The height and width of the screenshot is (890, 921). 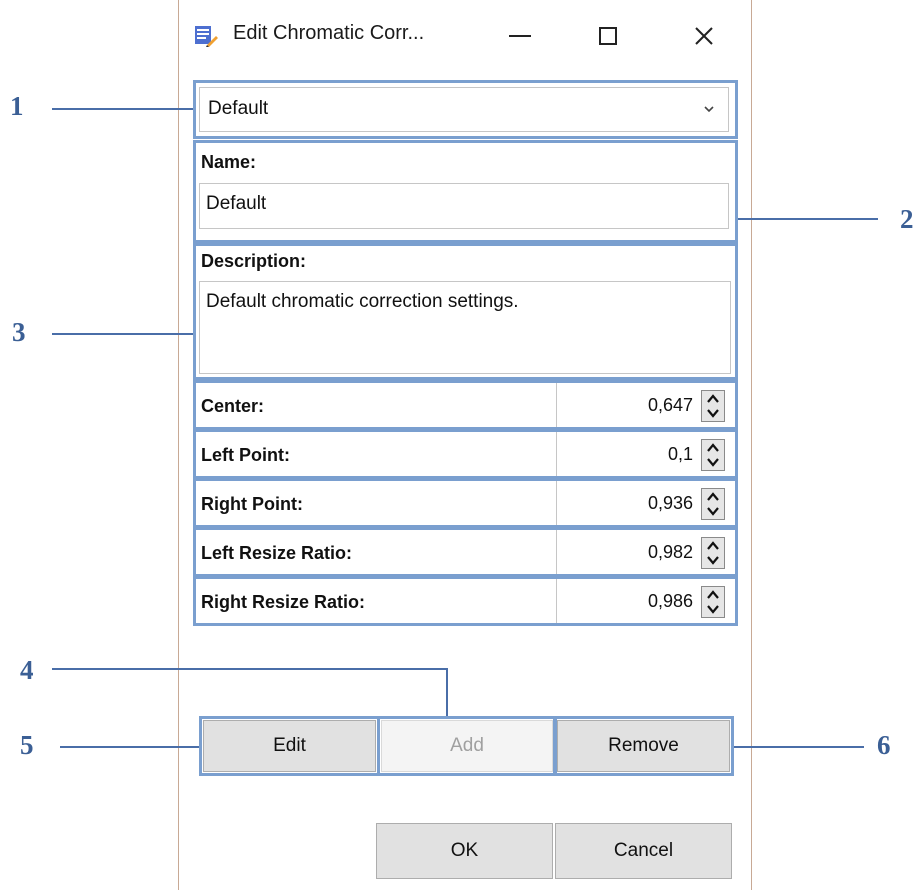 I want to click on callout-number-5: 5, so click(x=27, y=745).